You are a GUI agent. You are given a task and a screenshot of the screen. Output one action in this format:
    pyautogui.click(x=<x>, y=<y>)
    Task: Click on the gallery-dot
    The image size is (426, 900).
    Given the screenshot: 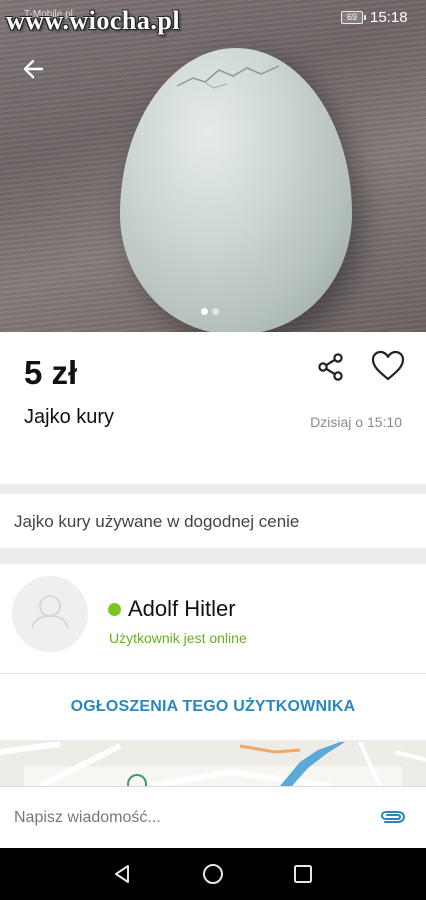 What is the action you would take?
    pyautogui.click(x=215, y=311)
    